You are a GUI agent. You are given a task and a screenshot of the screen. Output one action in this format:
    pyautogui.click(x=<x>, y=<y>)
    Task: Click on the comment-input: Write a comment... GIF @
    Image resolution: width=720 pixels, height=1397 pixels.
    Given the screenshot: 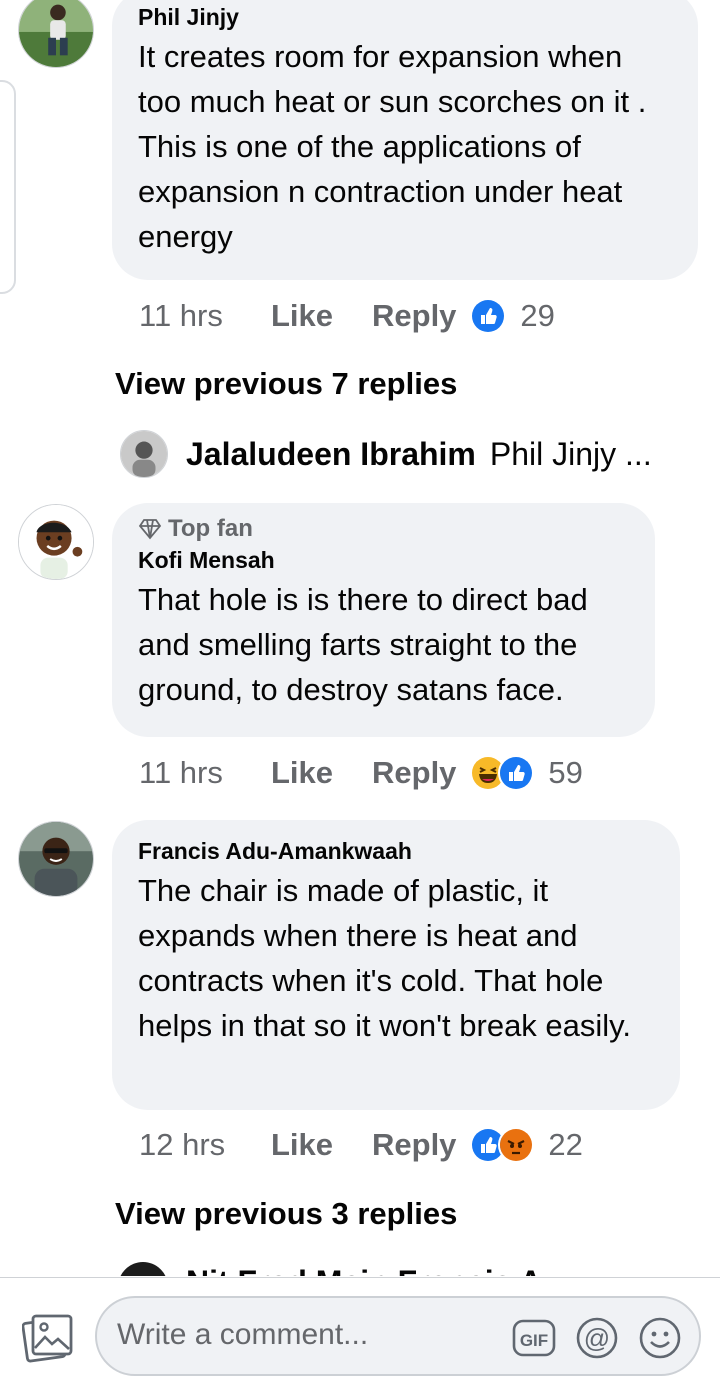 What is the action you would take?
    pyautogui.click(x=398, y=1336)
    